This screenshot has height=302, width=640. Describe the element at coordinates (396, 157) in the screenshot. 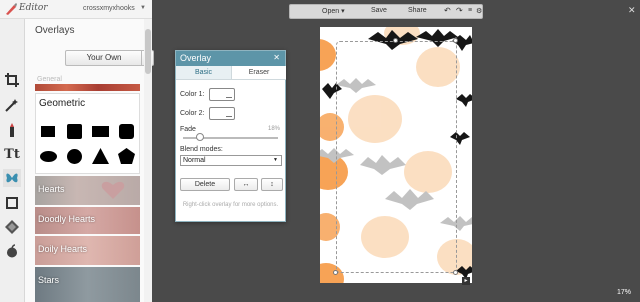

I see `overlay-selection-frame` at that location.